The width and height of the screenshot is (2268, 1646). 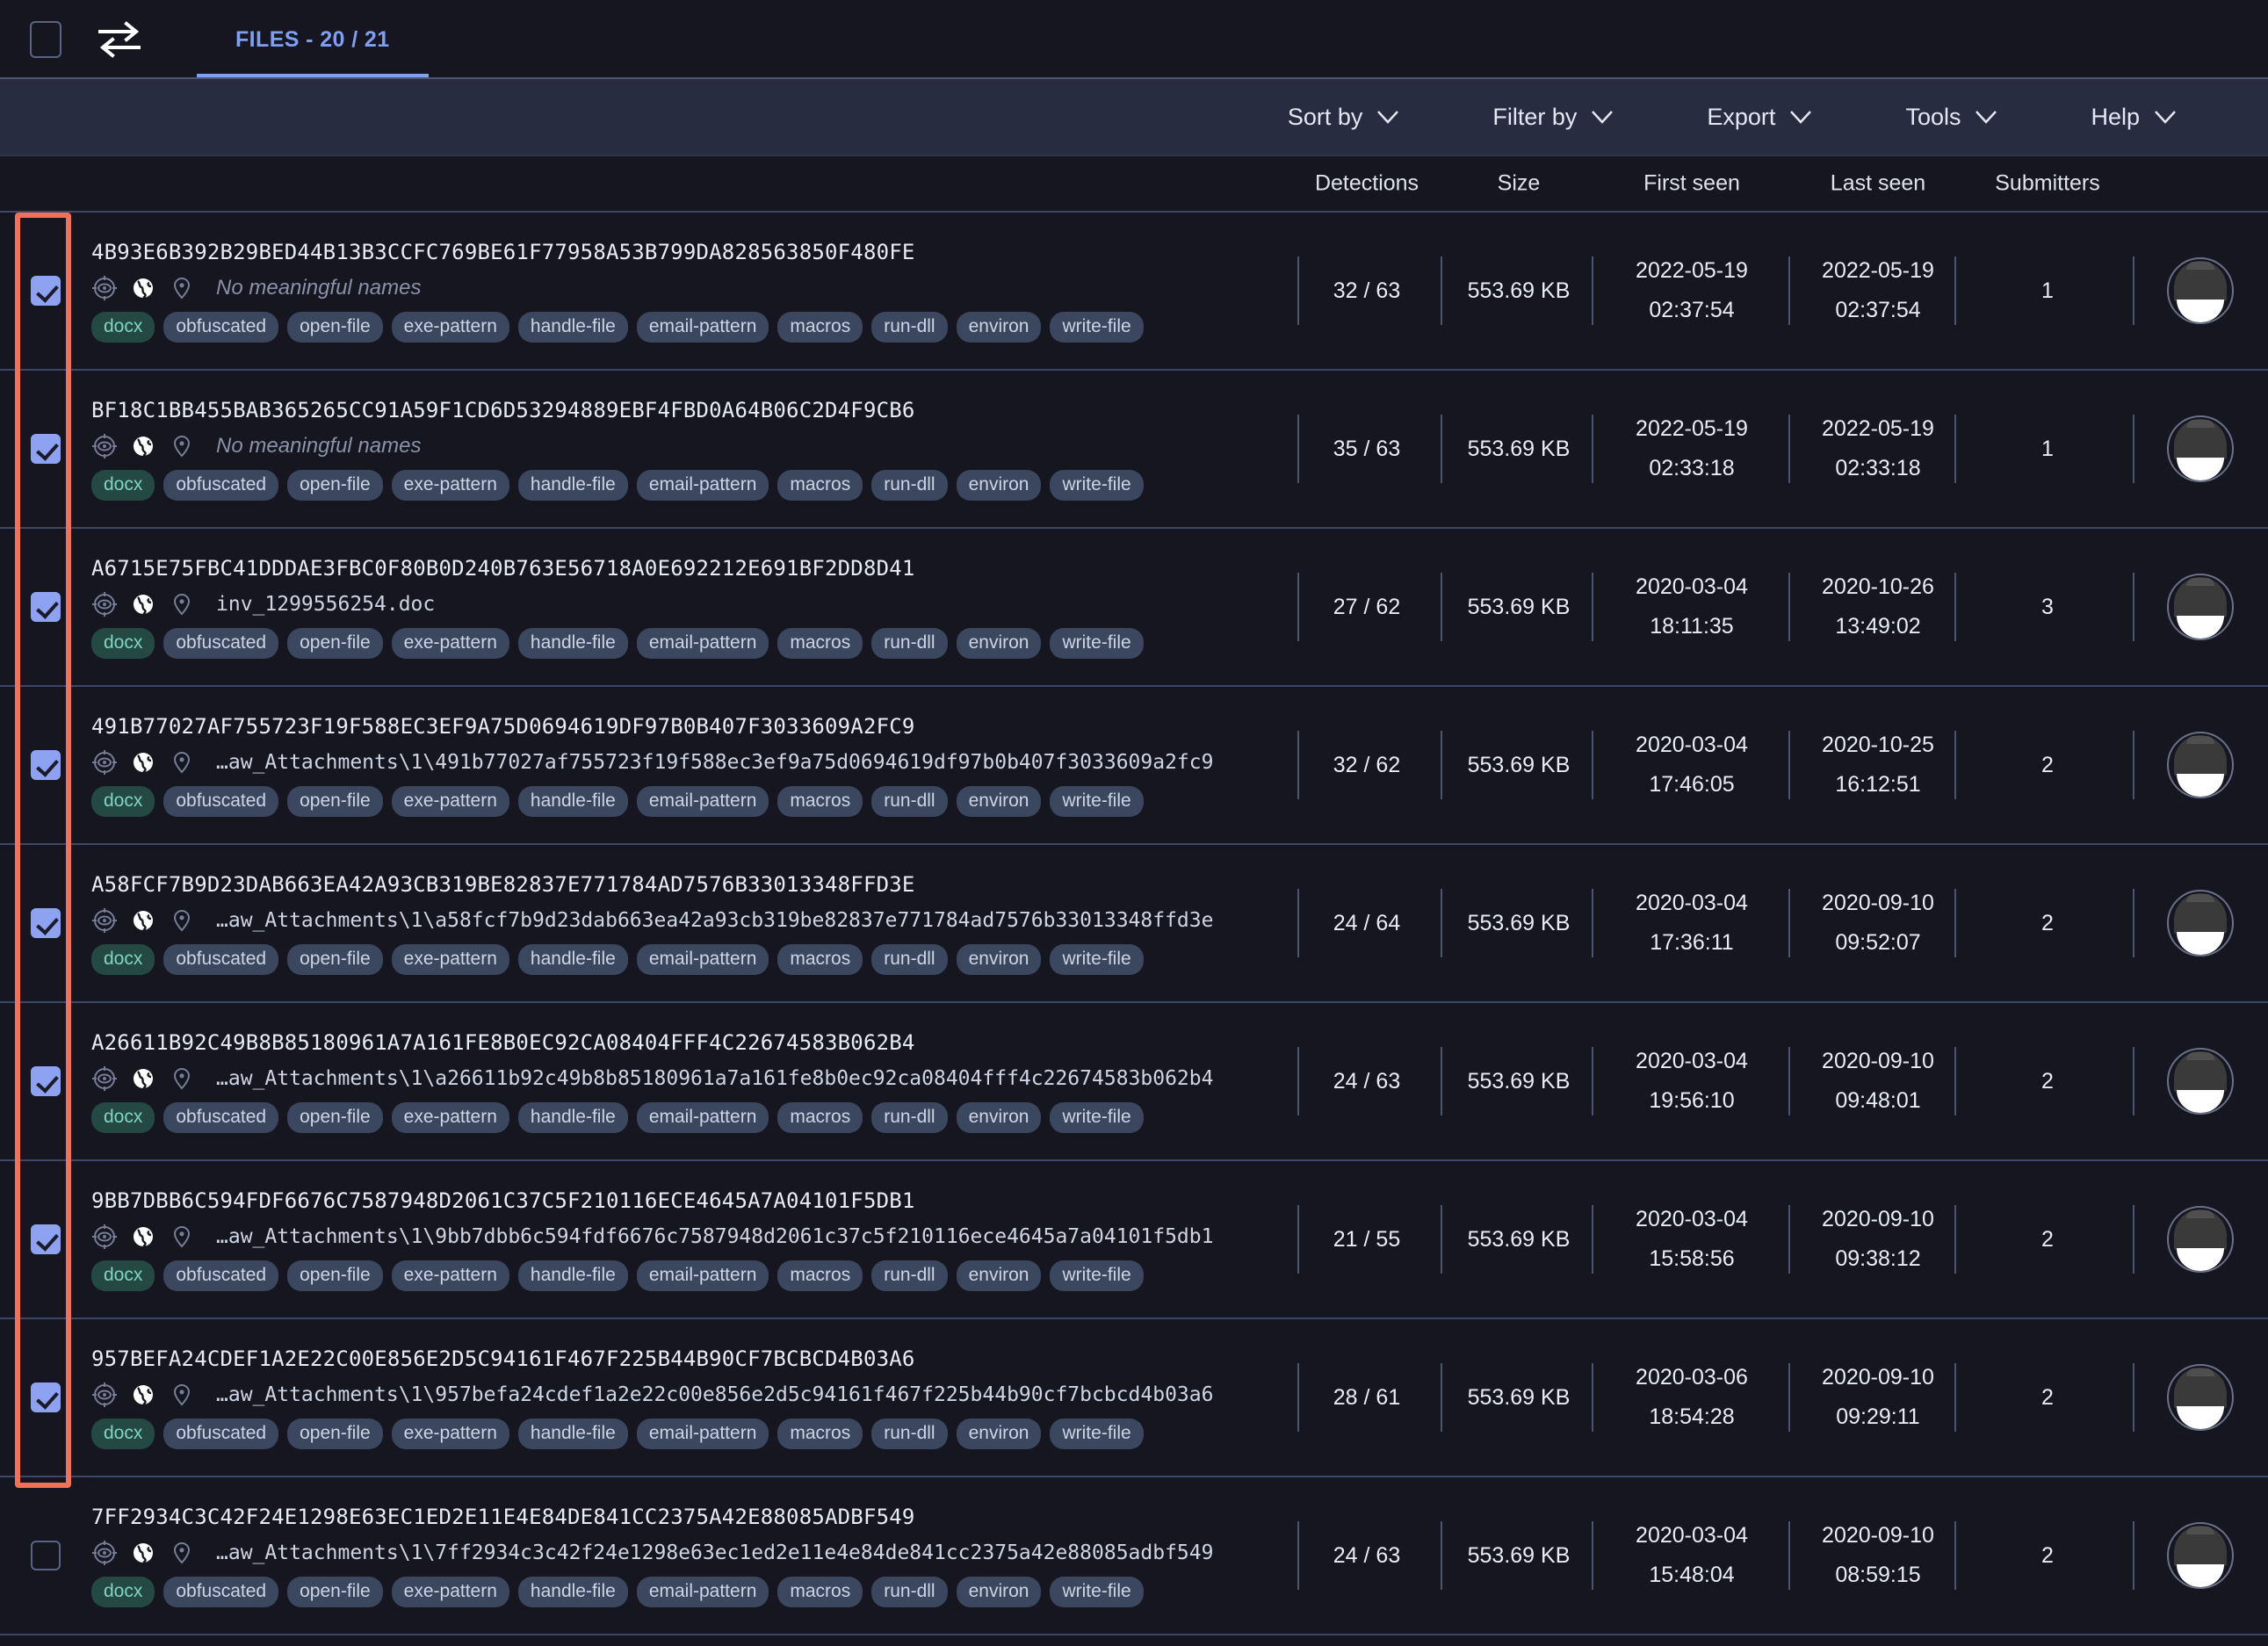 I want to click on menu-export: Export, so click(x=1760, y=117).